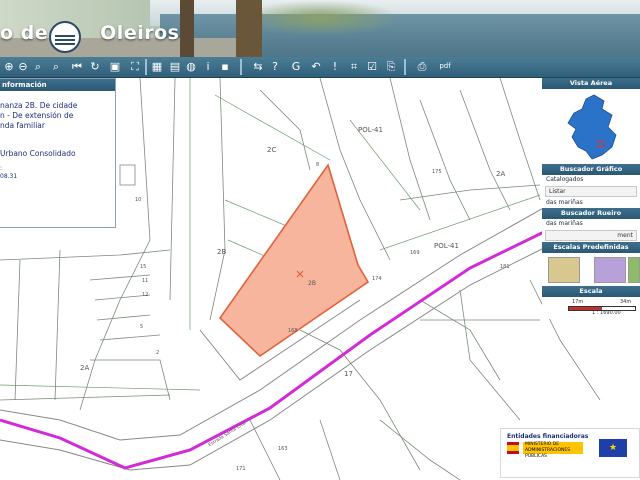 The width and height of the screenshot is (640, 480). What do you see at coordinates (391, 66) in the screenshot?
I see `snap-icon: ⎘` at bounding box center [391, 66].